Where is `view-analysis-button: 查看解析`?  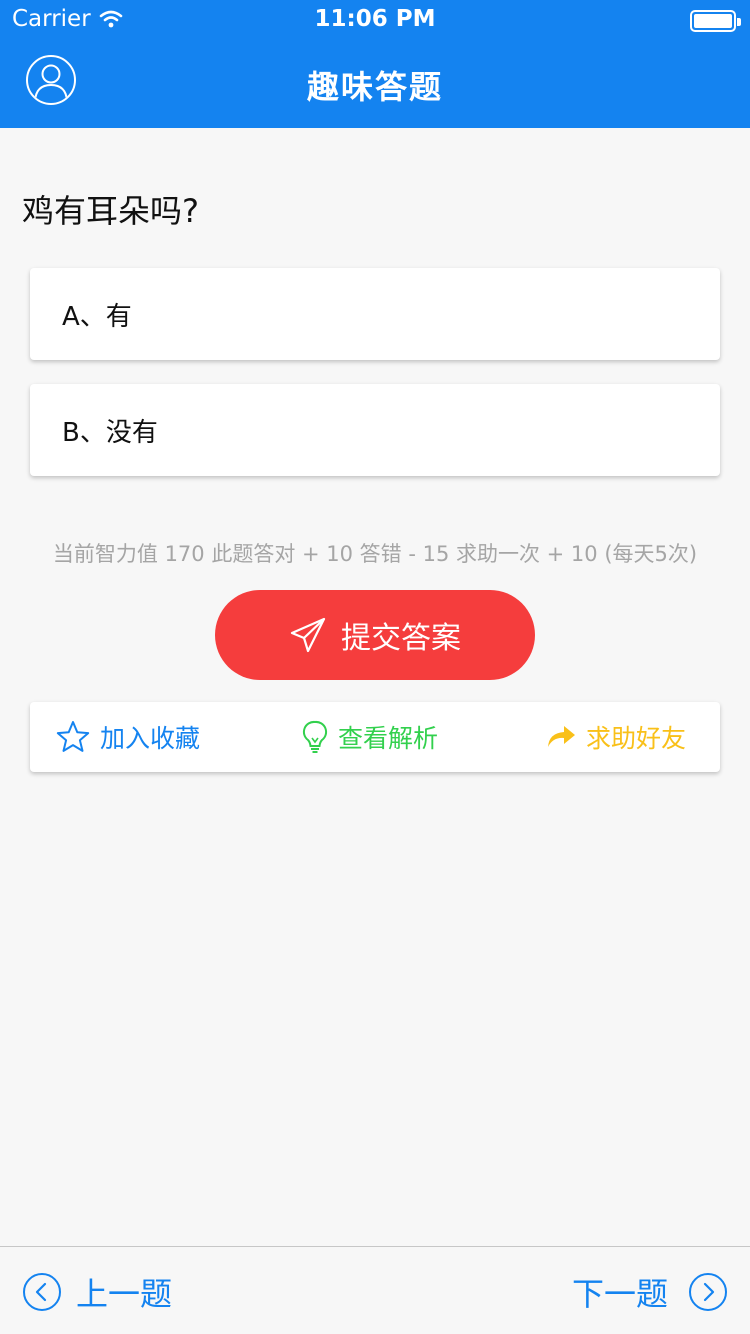 view-analysis-button: 查看解析 is located at coordinates (370, 737).